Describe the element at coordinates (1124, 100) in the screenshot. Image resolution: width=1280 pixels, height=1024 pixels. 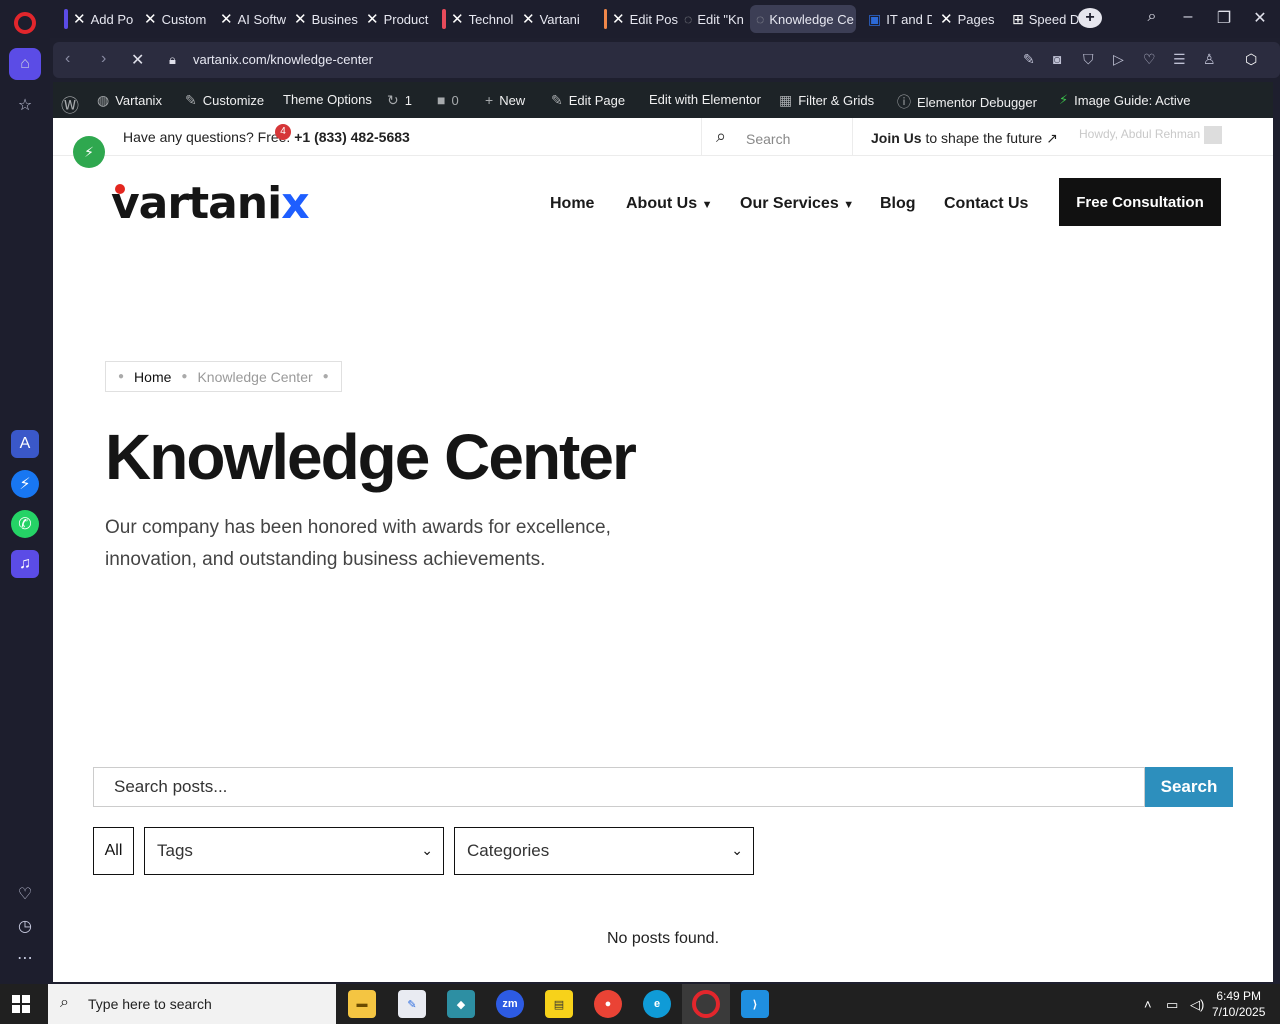
I see `wp-image-guide: ⚡ Image Guide: Active` at that location.